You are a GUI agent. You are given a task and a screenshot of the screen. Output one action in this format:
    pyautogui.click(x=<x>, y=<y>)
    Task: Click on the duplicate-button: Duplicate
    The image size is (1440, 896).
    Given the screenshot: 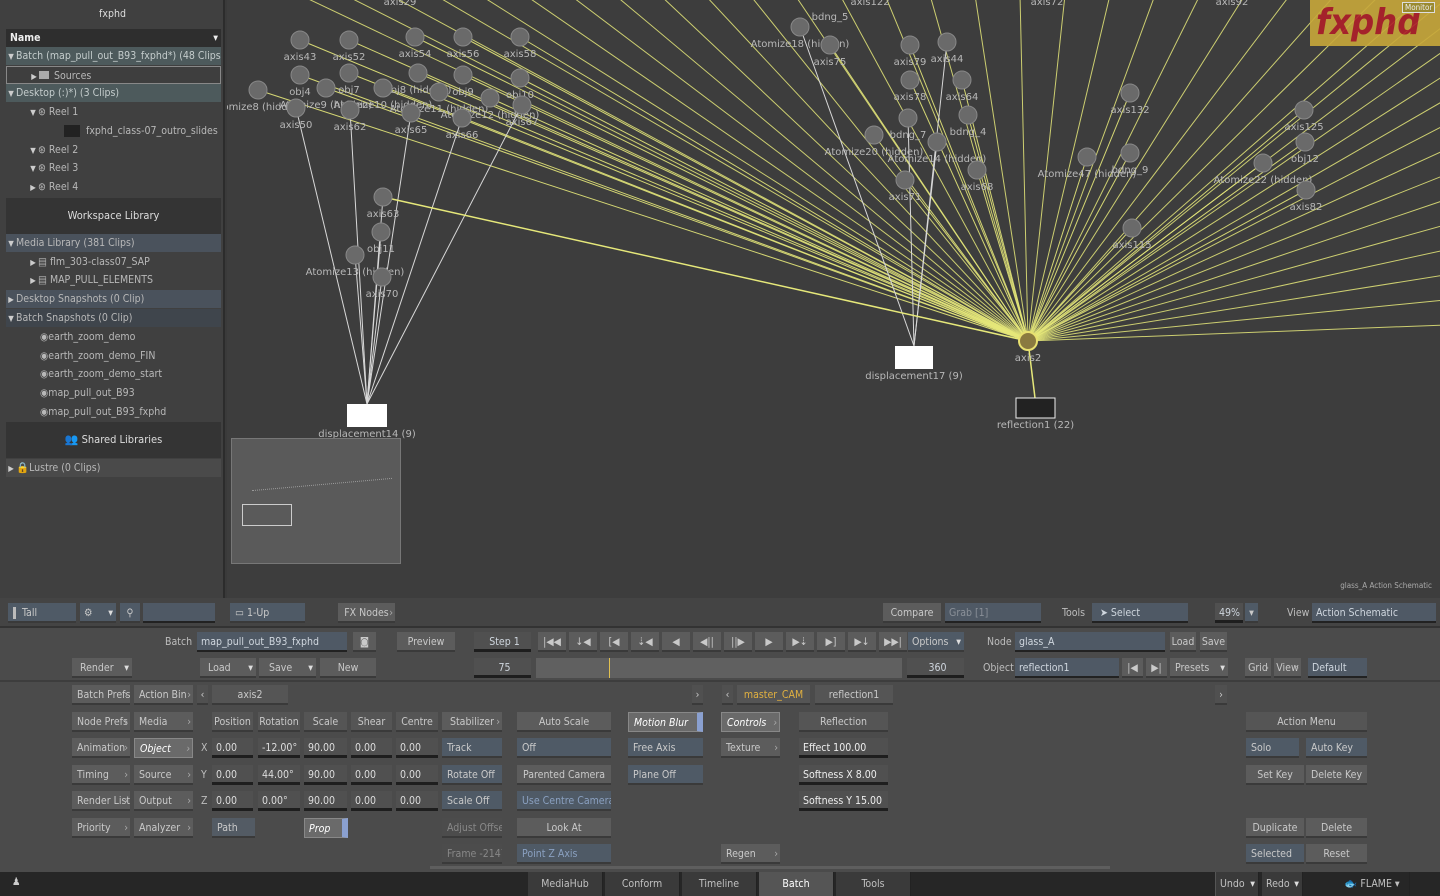 What is the action you would take?
    pyautogui.click(x=1275, y=828)
    